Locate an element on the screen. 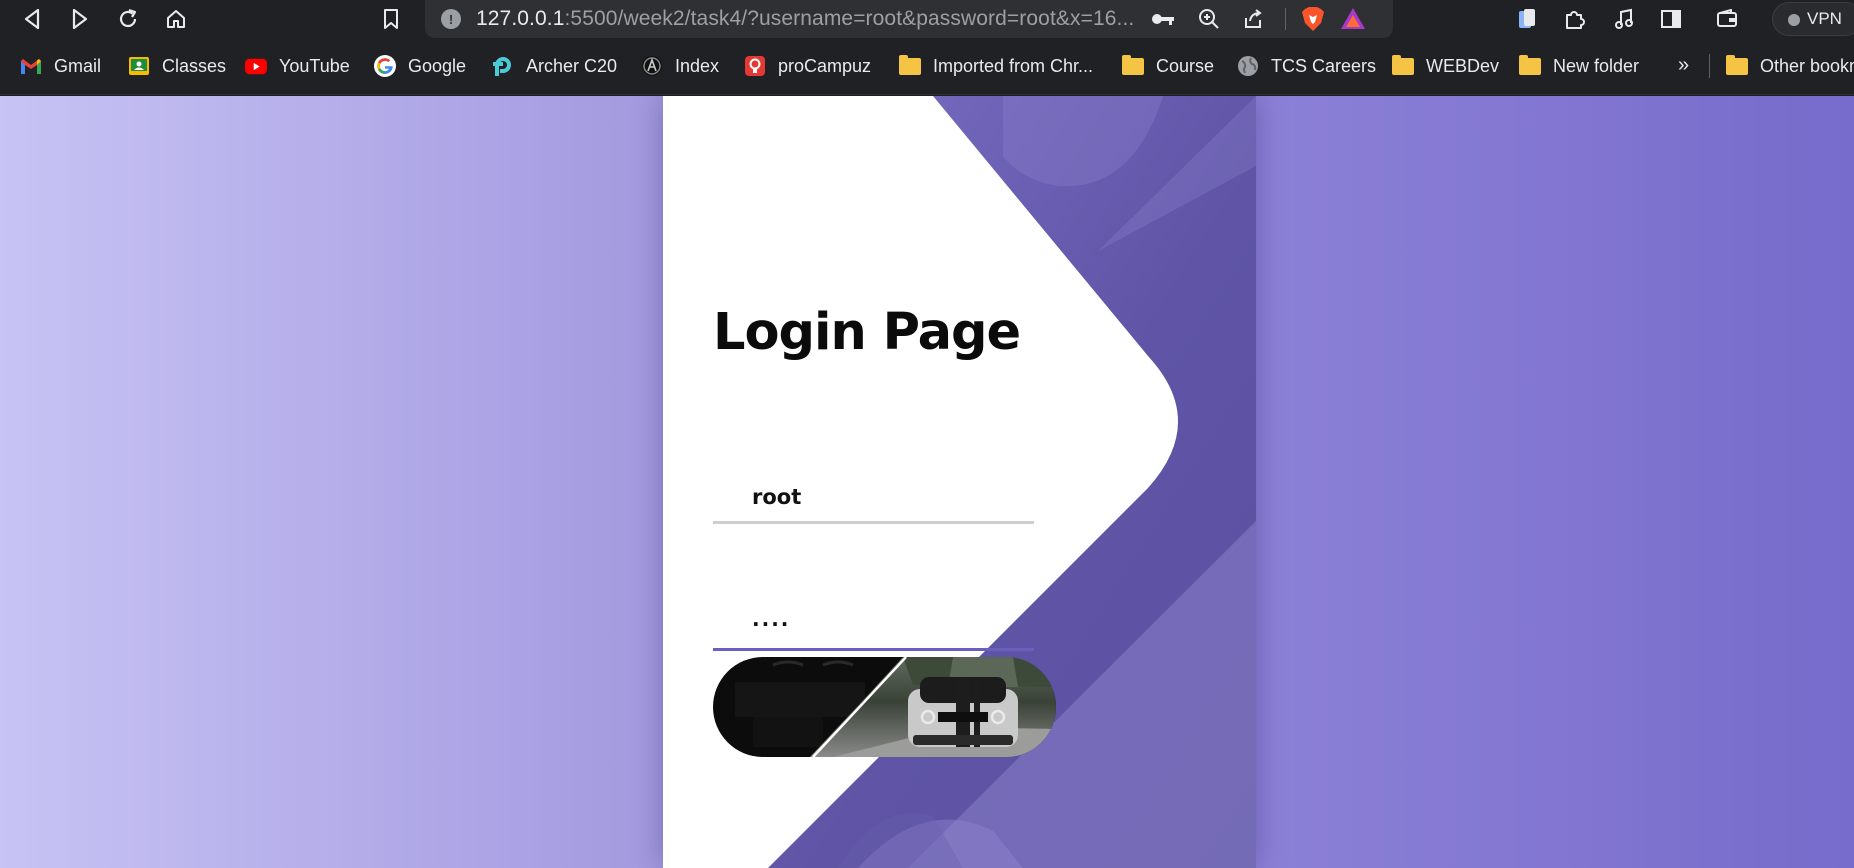  url-host: 127.0.0.1 is located at coordinates (520, 18).